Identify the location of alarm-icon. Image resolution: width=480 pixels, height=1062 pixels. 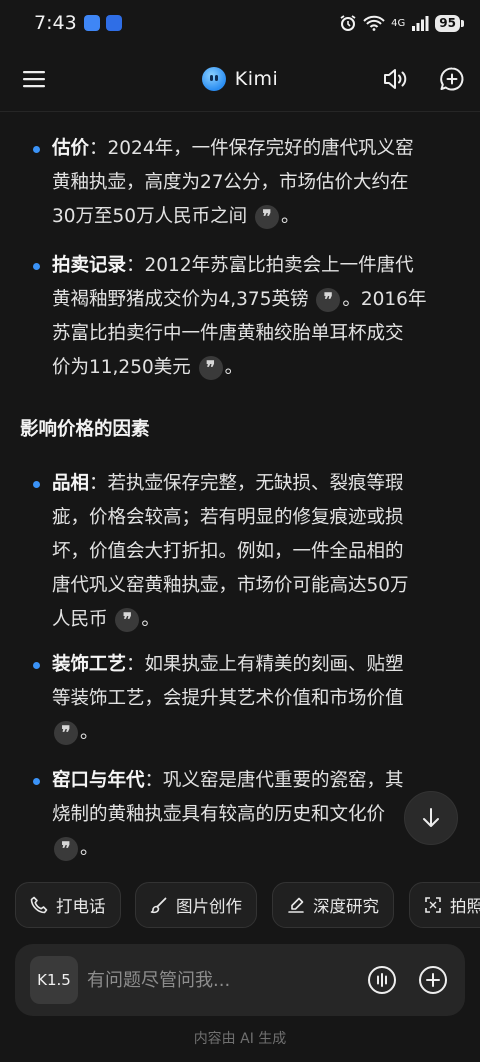
(348, 23).